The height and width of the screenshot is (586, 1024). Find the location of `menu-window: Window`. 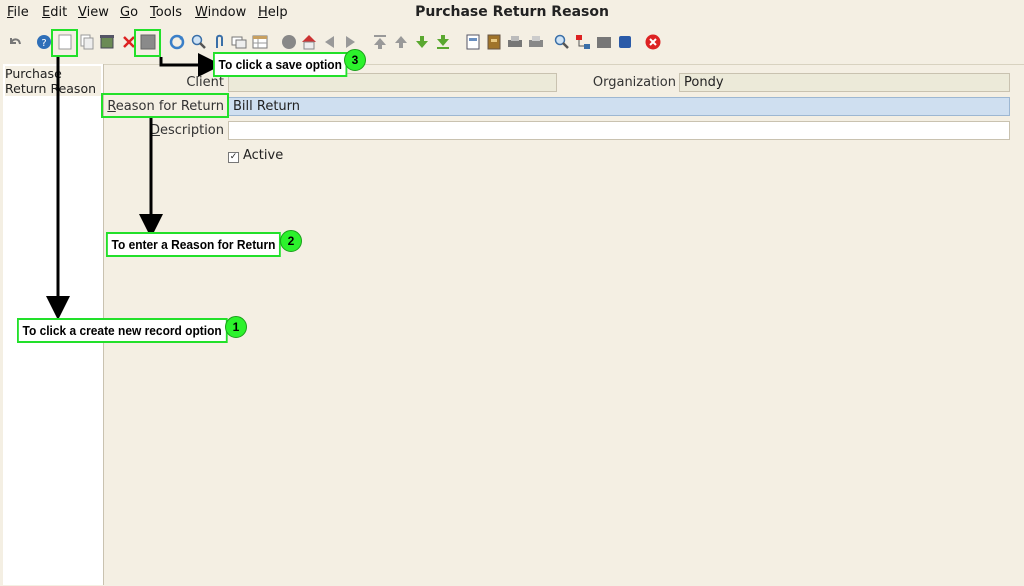

menu-window: Window is located at coordinates (220, 12).